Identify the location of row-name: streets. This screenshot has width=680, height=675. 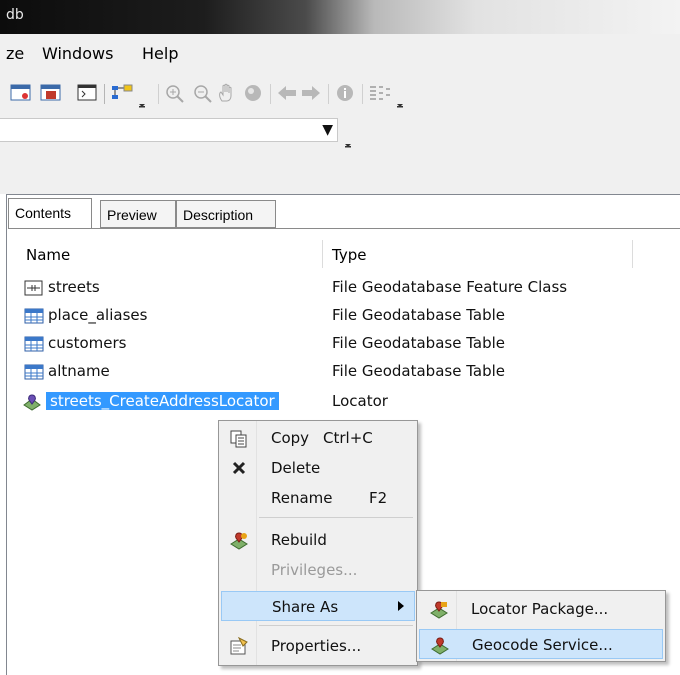
(74, 287).